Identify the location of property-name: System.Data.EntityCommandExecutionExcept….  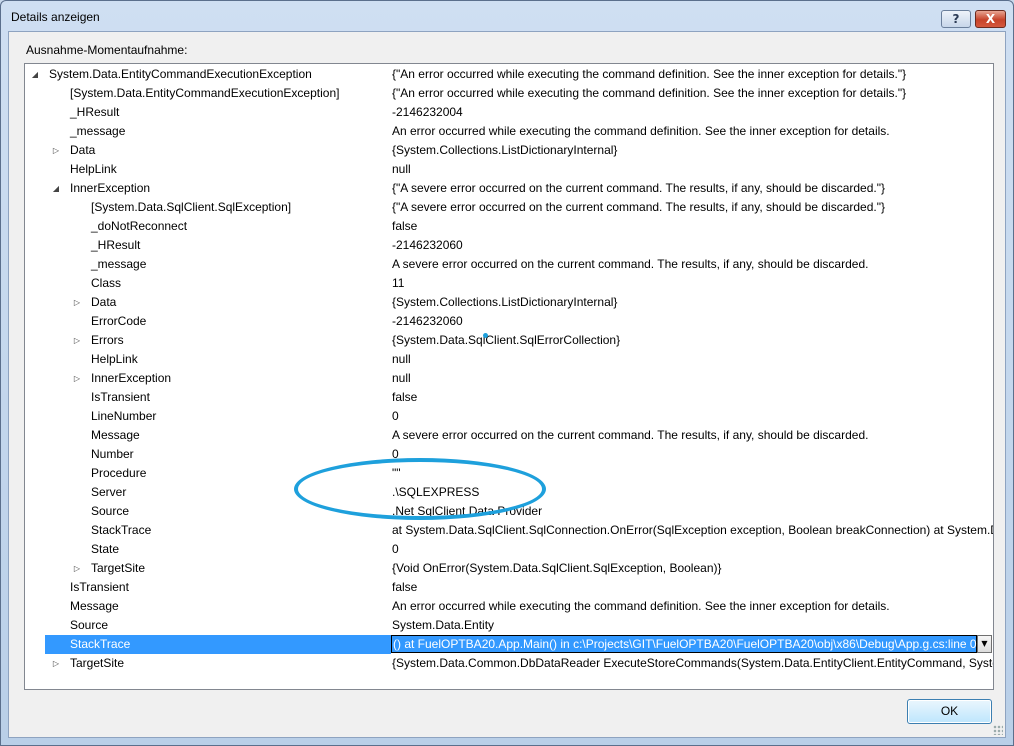
(180, 74).